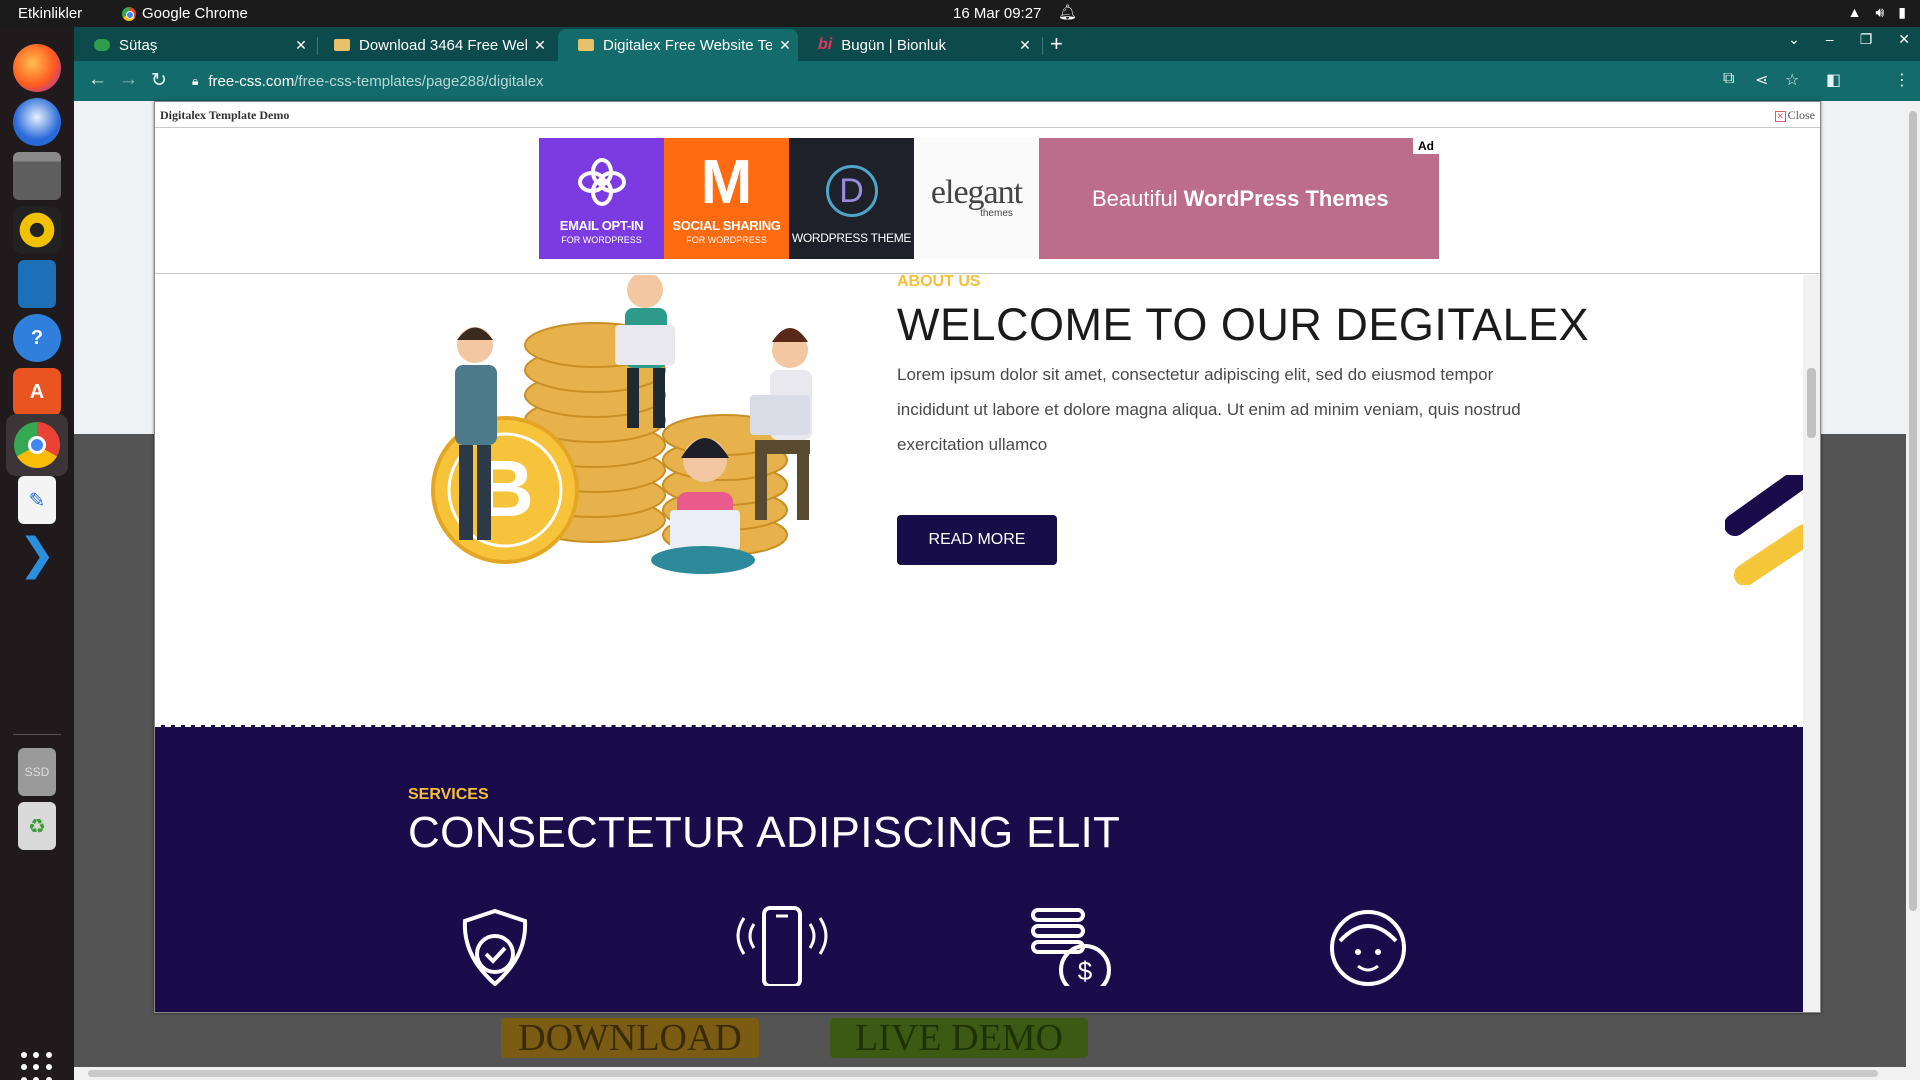  What do you see at coordinates (976, 192) in the screenshot?
I see `brand-name: elegant` at bounding box center [976, 192].